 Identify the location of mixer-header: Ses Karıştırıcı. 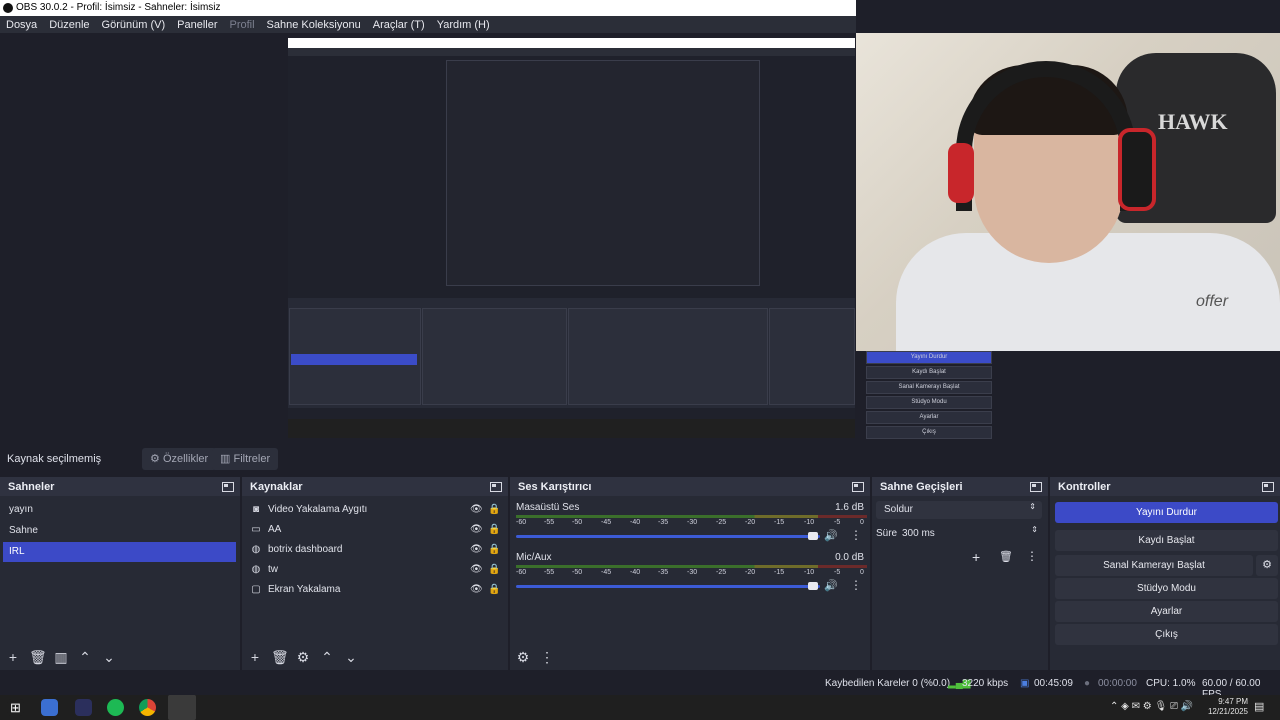
(690, 486).